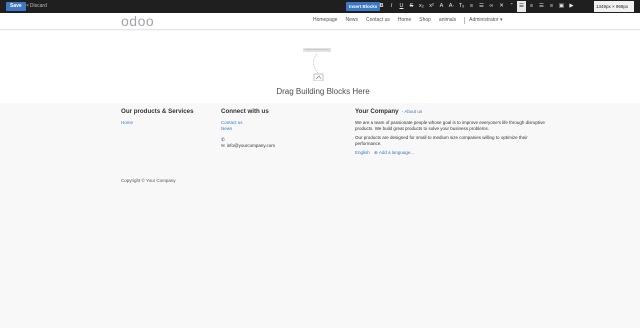  I want to click on subscript-icon: x₂, so click(421, 6).